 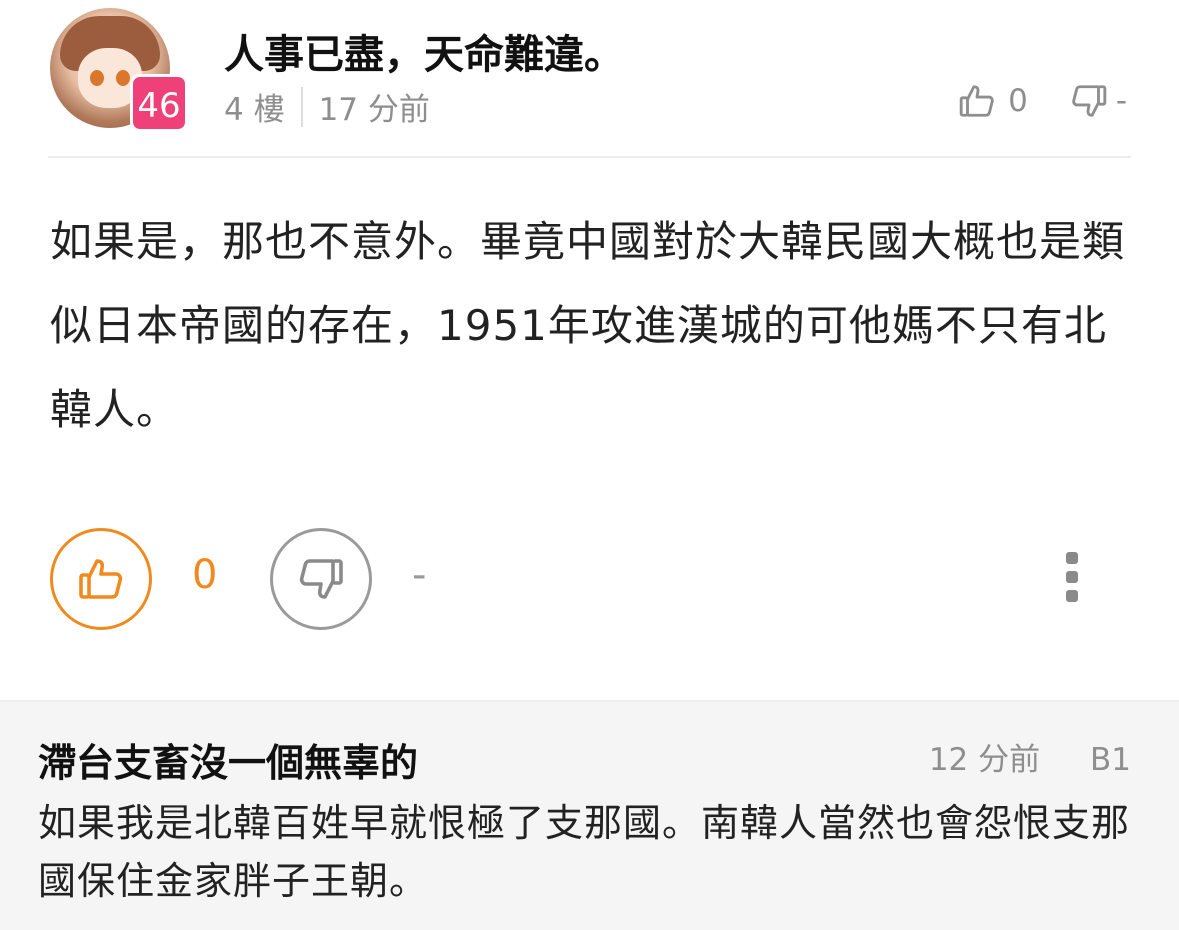 I want to click on like-button, so click(x=101, y=579).